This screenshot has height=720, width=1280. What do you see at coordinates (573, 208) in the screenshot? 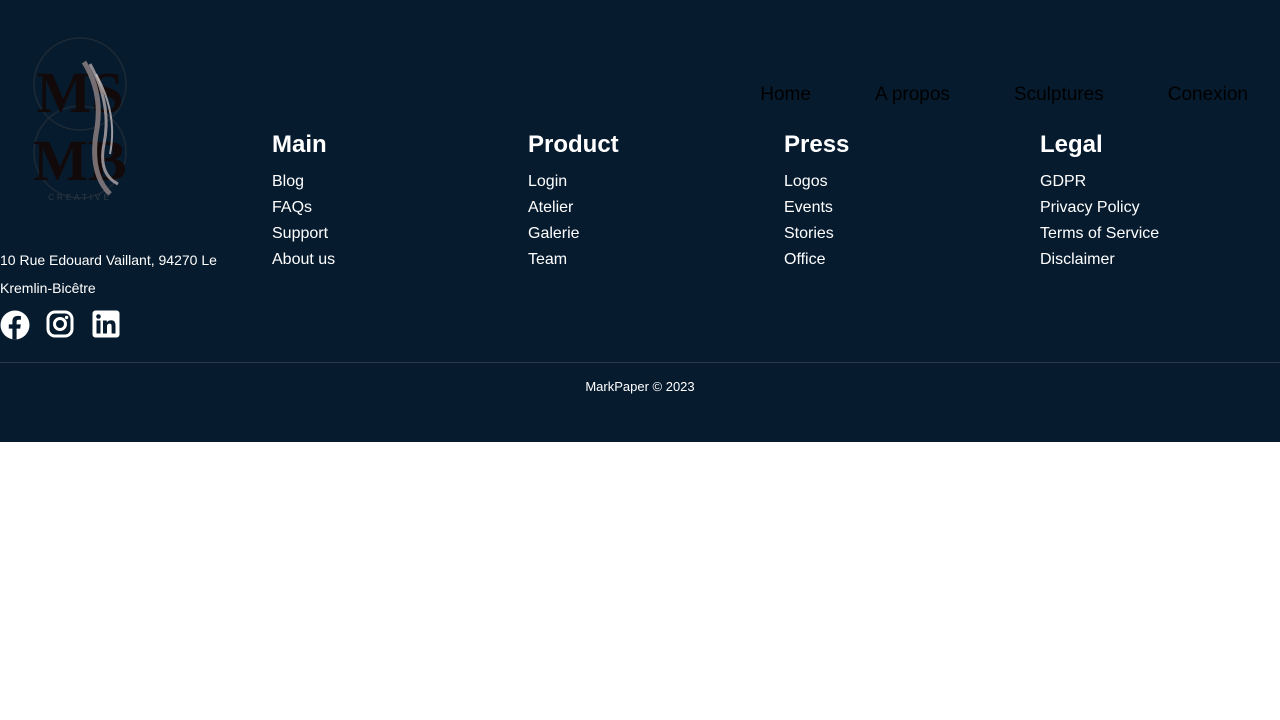
I see `link-atelier: Atelier` at bounding box center [573, 208].